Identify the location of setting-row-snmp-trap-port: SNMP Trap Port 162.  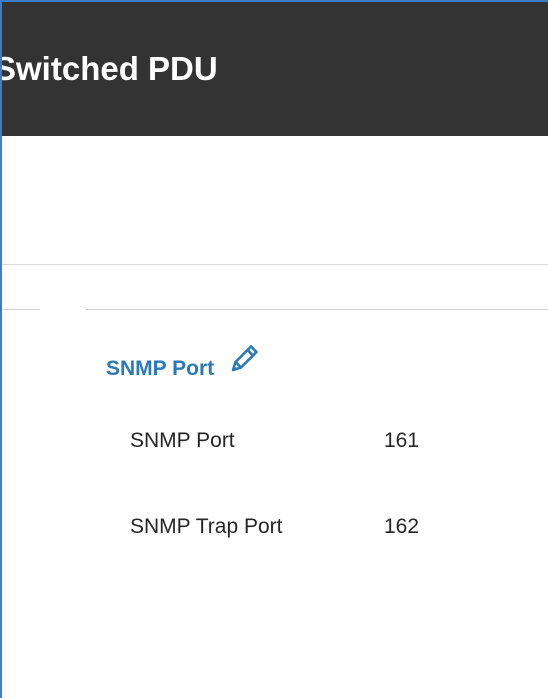
(274, 527).